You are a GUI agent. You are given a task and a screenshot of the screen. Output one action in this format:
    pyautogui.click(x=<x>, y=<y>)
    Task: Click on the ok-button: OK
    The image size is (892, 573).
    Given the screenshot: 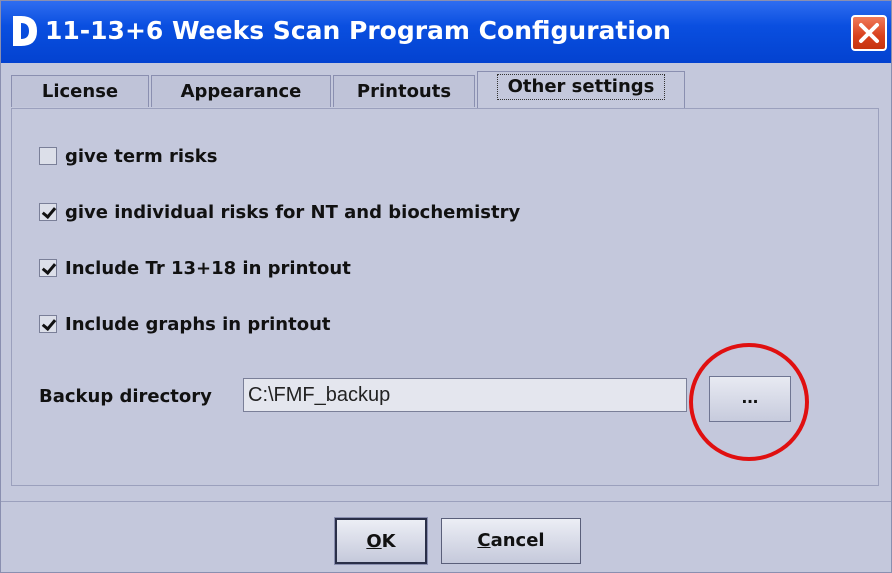 What is the action you would take?
    pyautogui.click(x=381, y=541)
    